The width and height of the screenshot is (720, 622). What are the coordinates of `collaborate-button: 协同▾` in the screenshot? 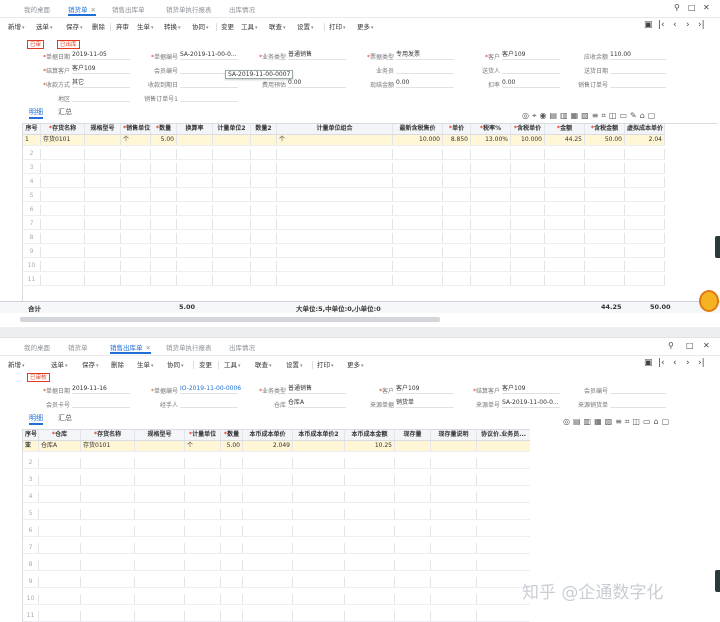 It's located at (175, 364).